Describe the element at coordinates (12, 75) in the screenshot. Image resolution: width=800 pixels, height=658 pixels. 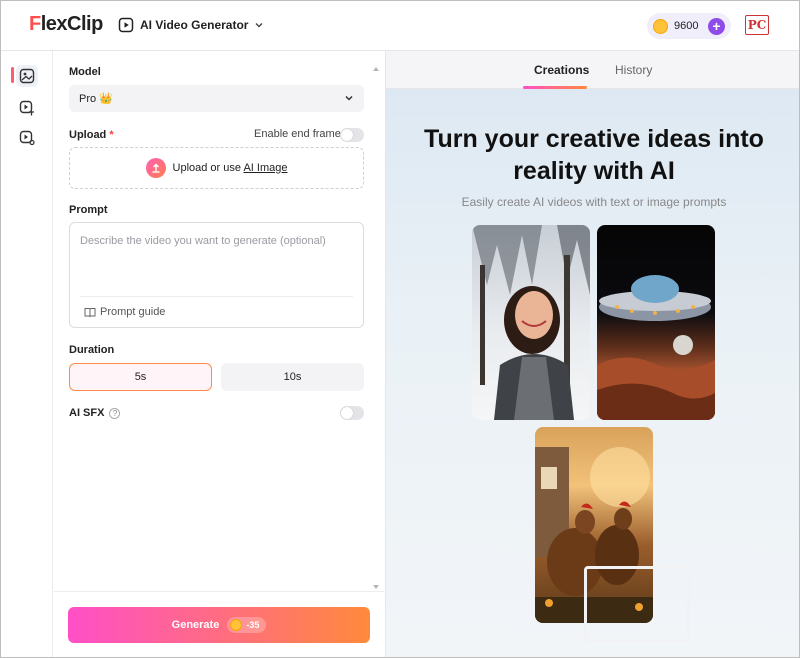
I see `active-indicator` at that location.